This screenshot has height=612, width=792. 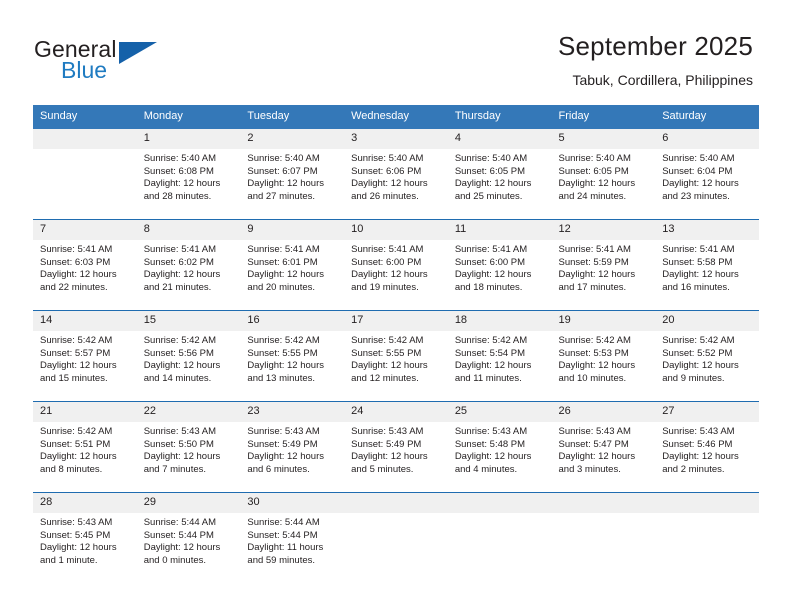 I want to click on day-number: 29, so click(x=188, y=503).